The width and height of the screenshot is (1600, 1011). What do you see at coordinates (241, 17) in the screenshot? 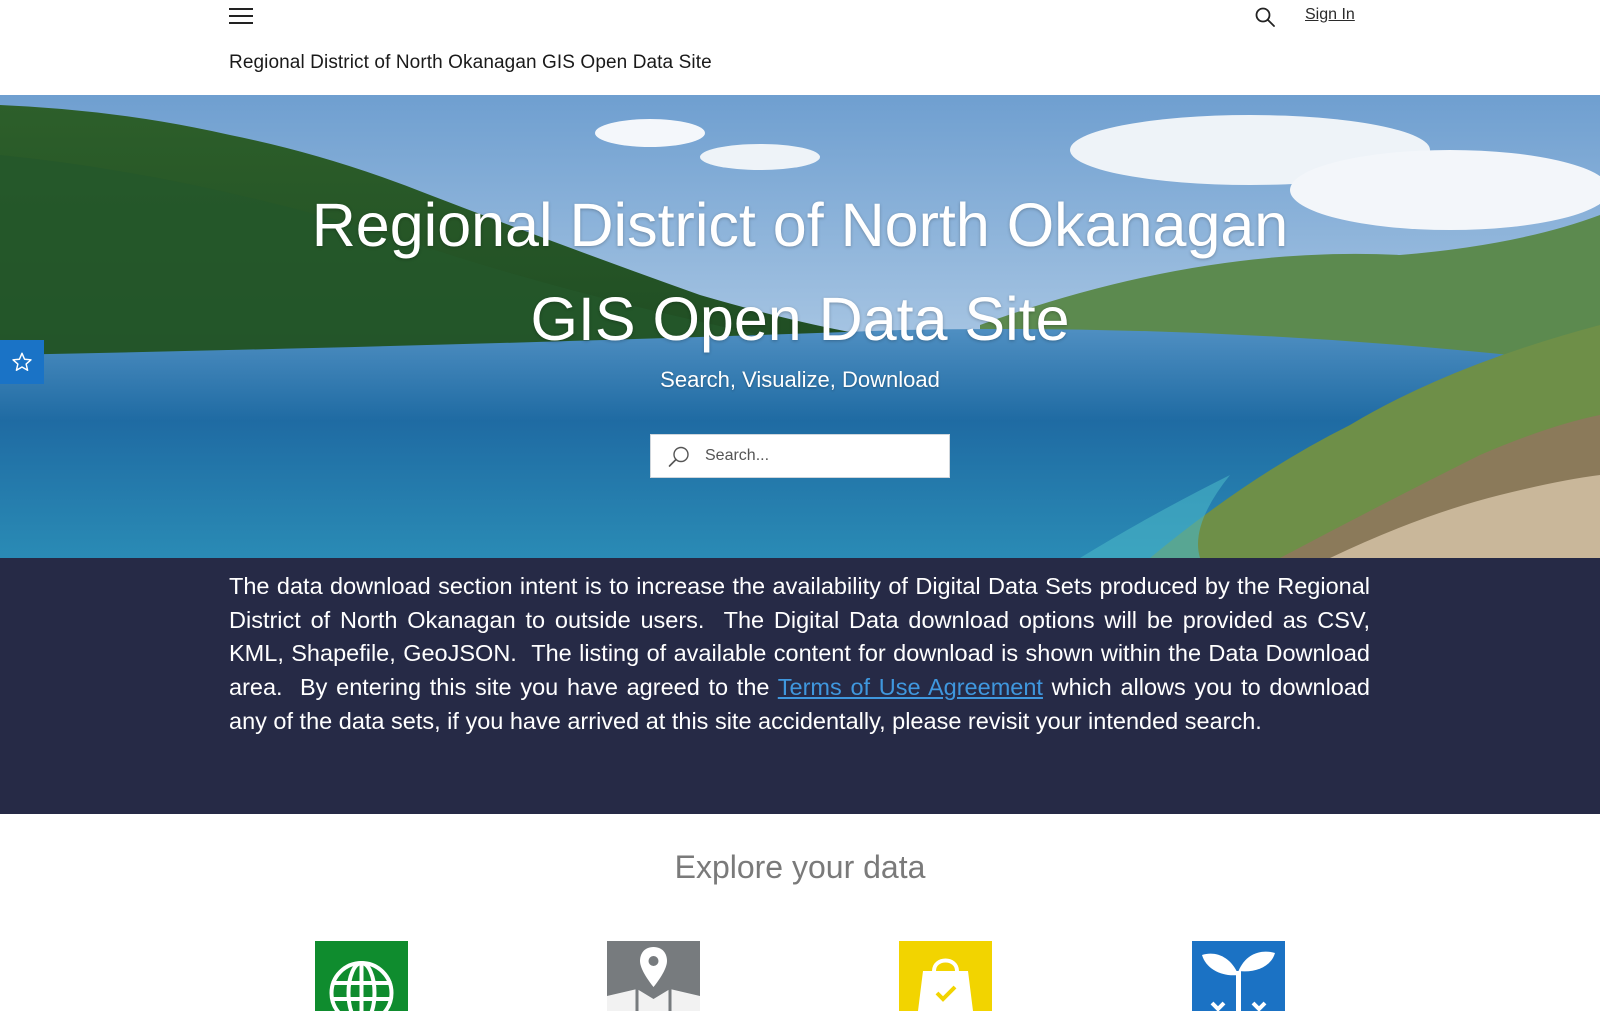
I see `hamburger-menu-icon` at bounding box center [241, 17].